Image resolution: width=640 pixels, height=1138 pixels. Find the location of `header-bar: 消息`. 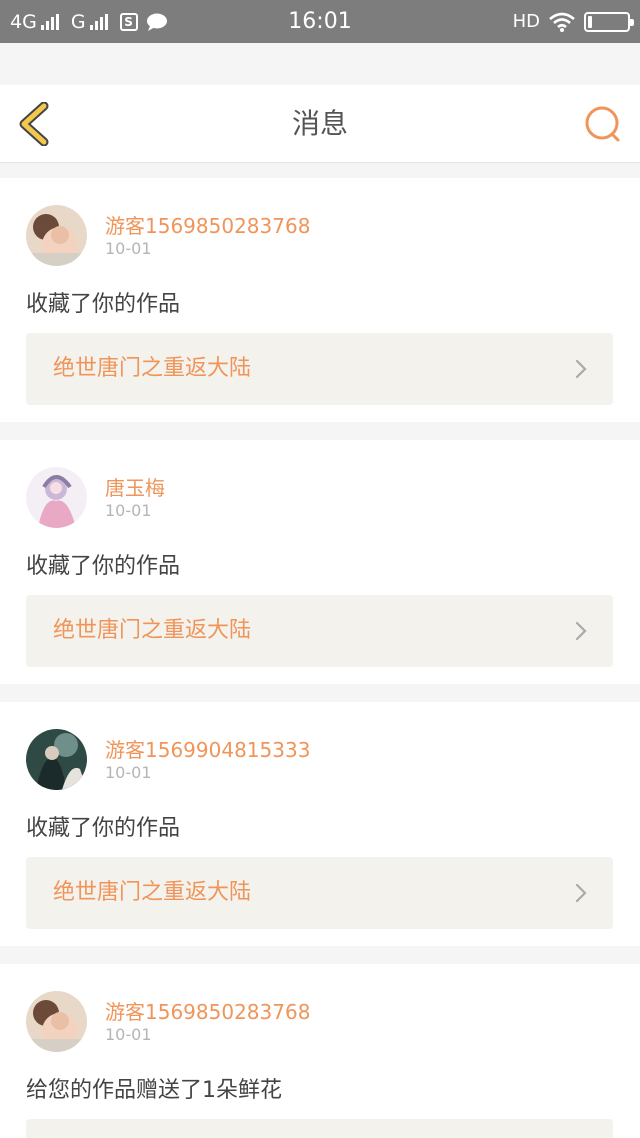

header-bar: 消息 is located at coordinates (320, 124).